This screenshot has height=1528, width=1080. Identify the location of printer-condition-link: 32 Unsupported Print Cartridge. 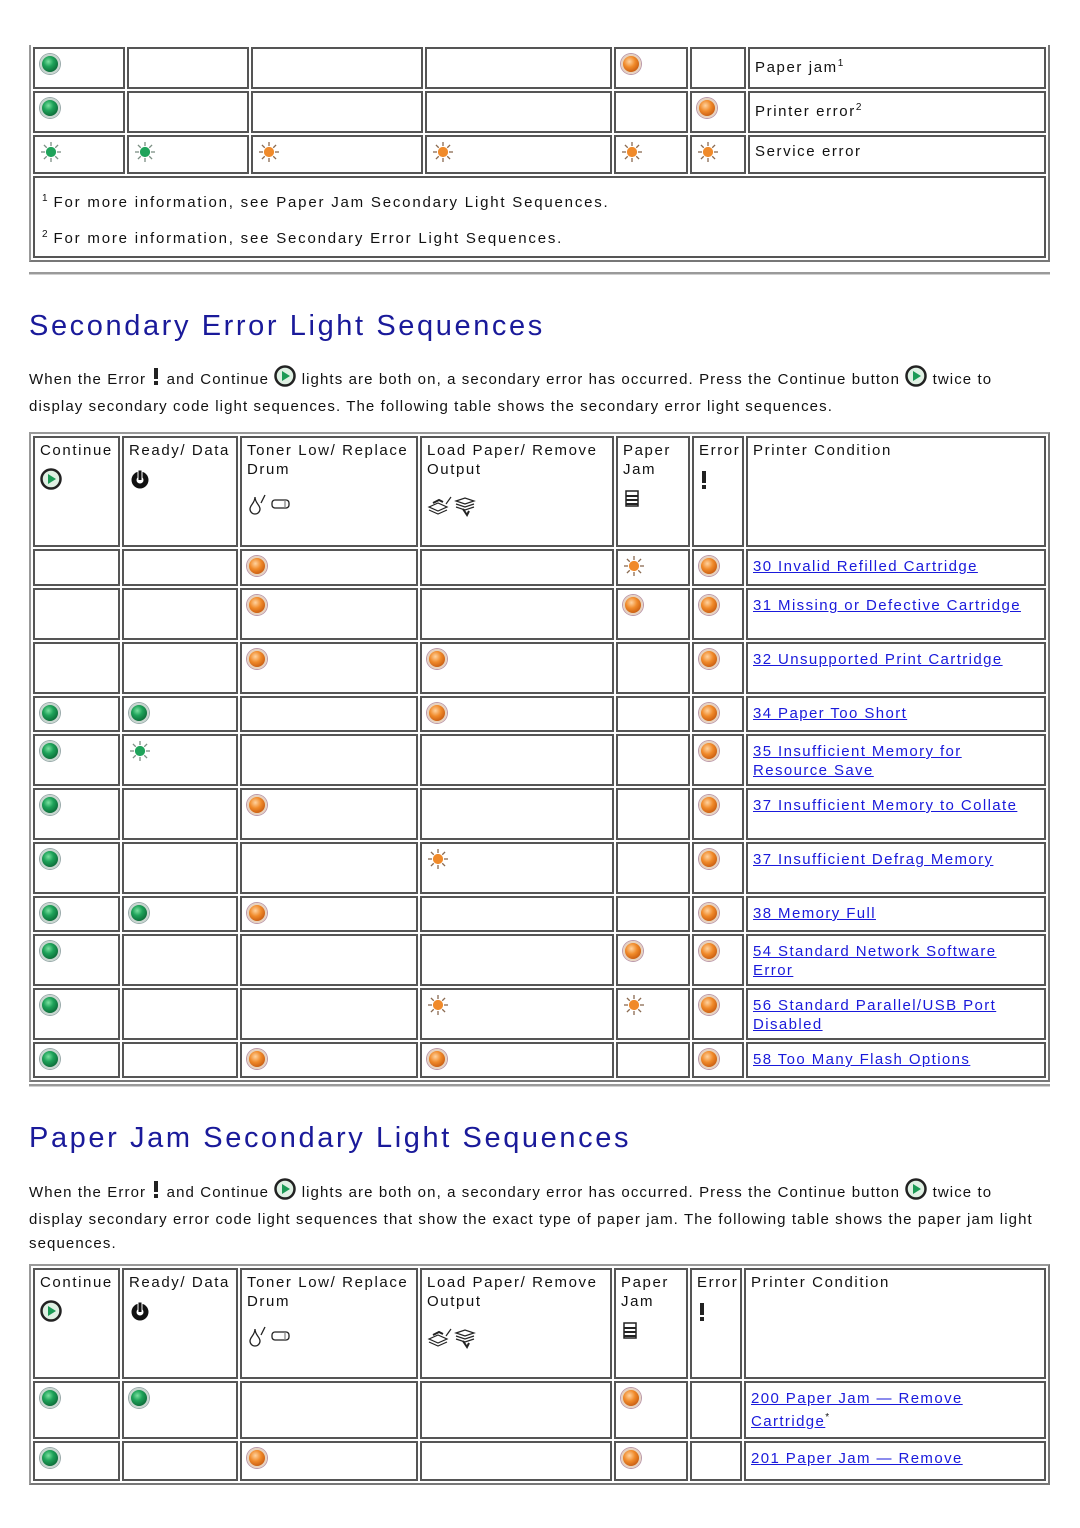
(878, 659).